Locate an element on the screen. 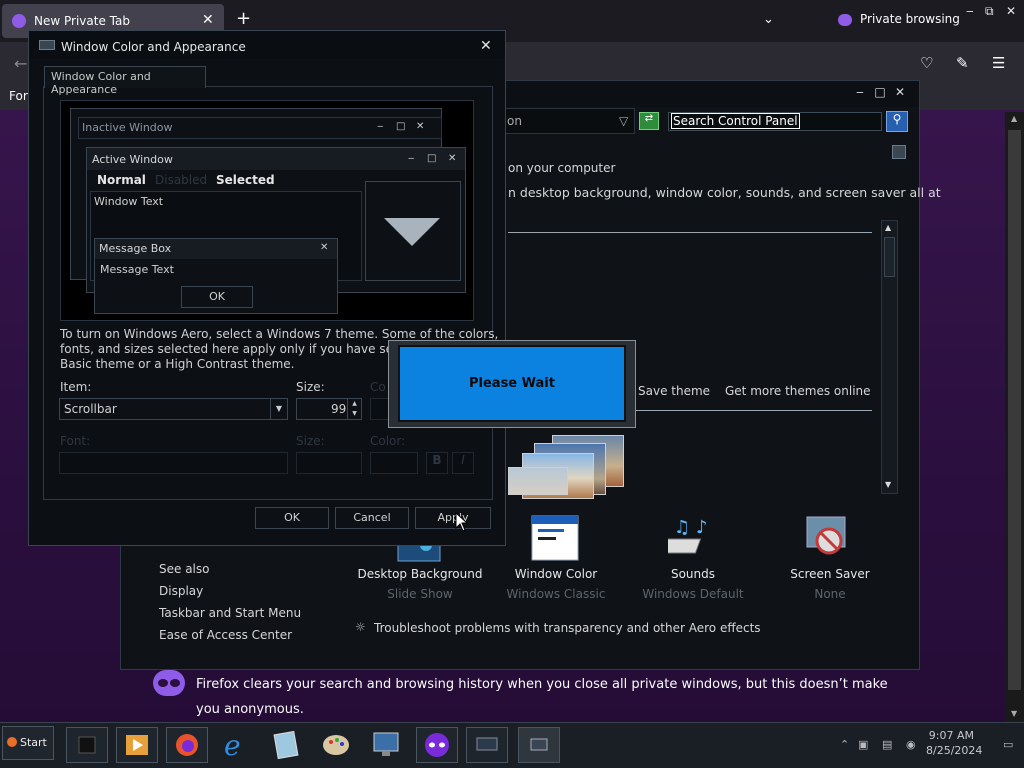 This screenshot has width=1024, height=768. tray-folder-icon: ▤ is located at coordinates (887, 744).